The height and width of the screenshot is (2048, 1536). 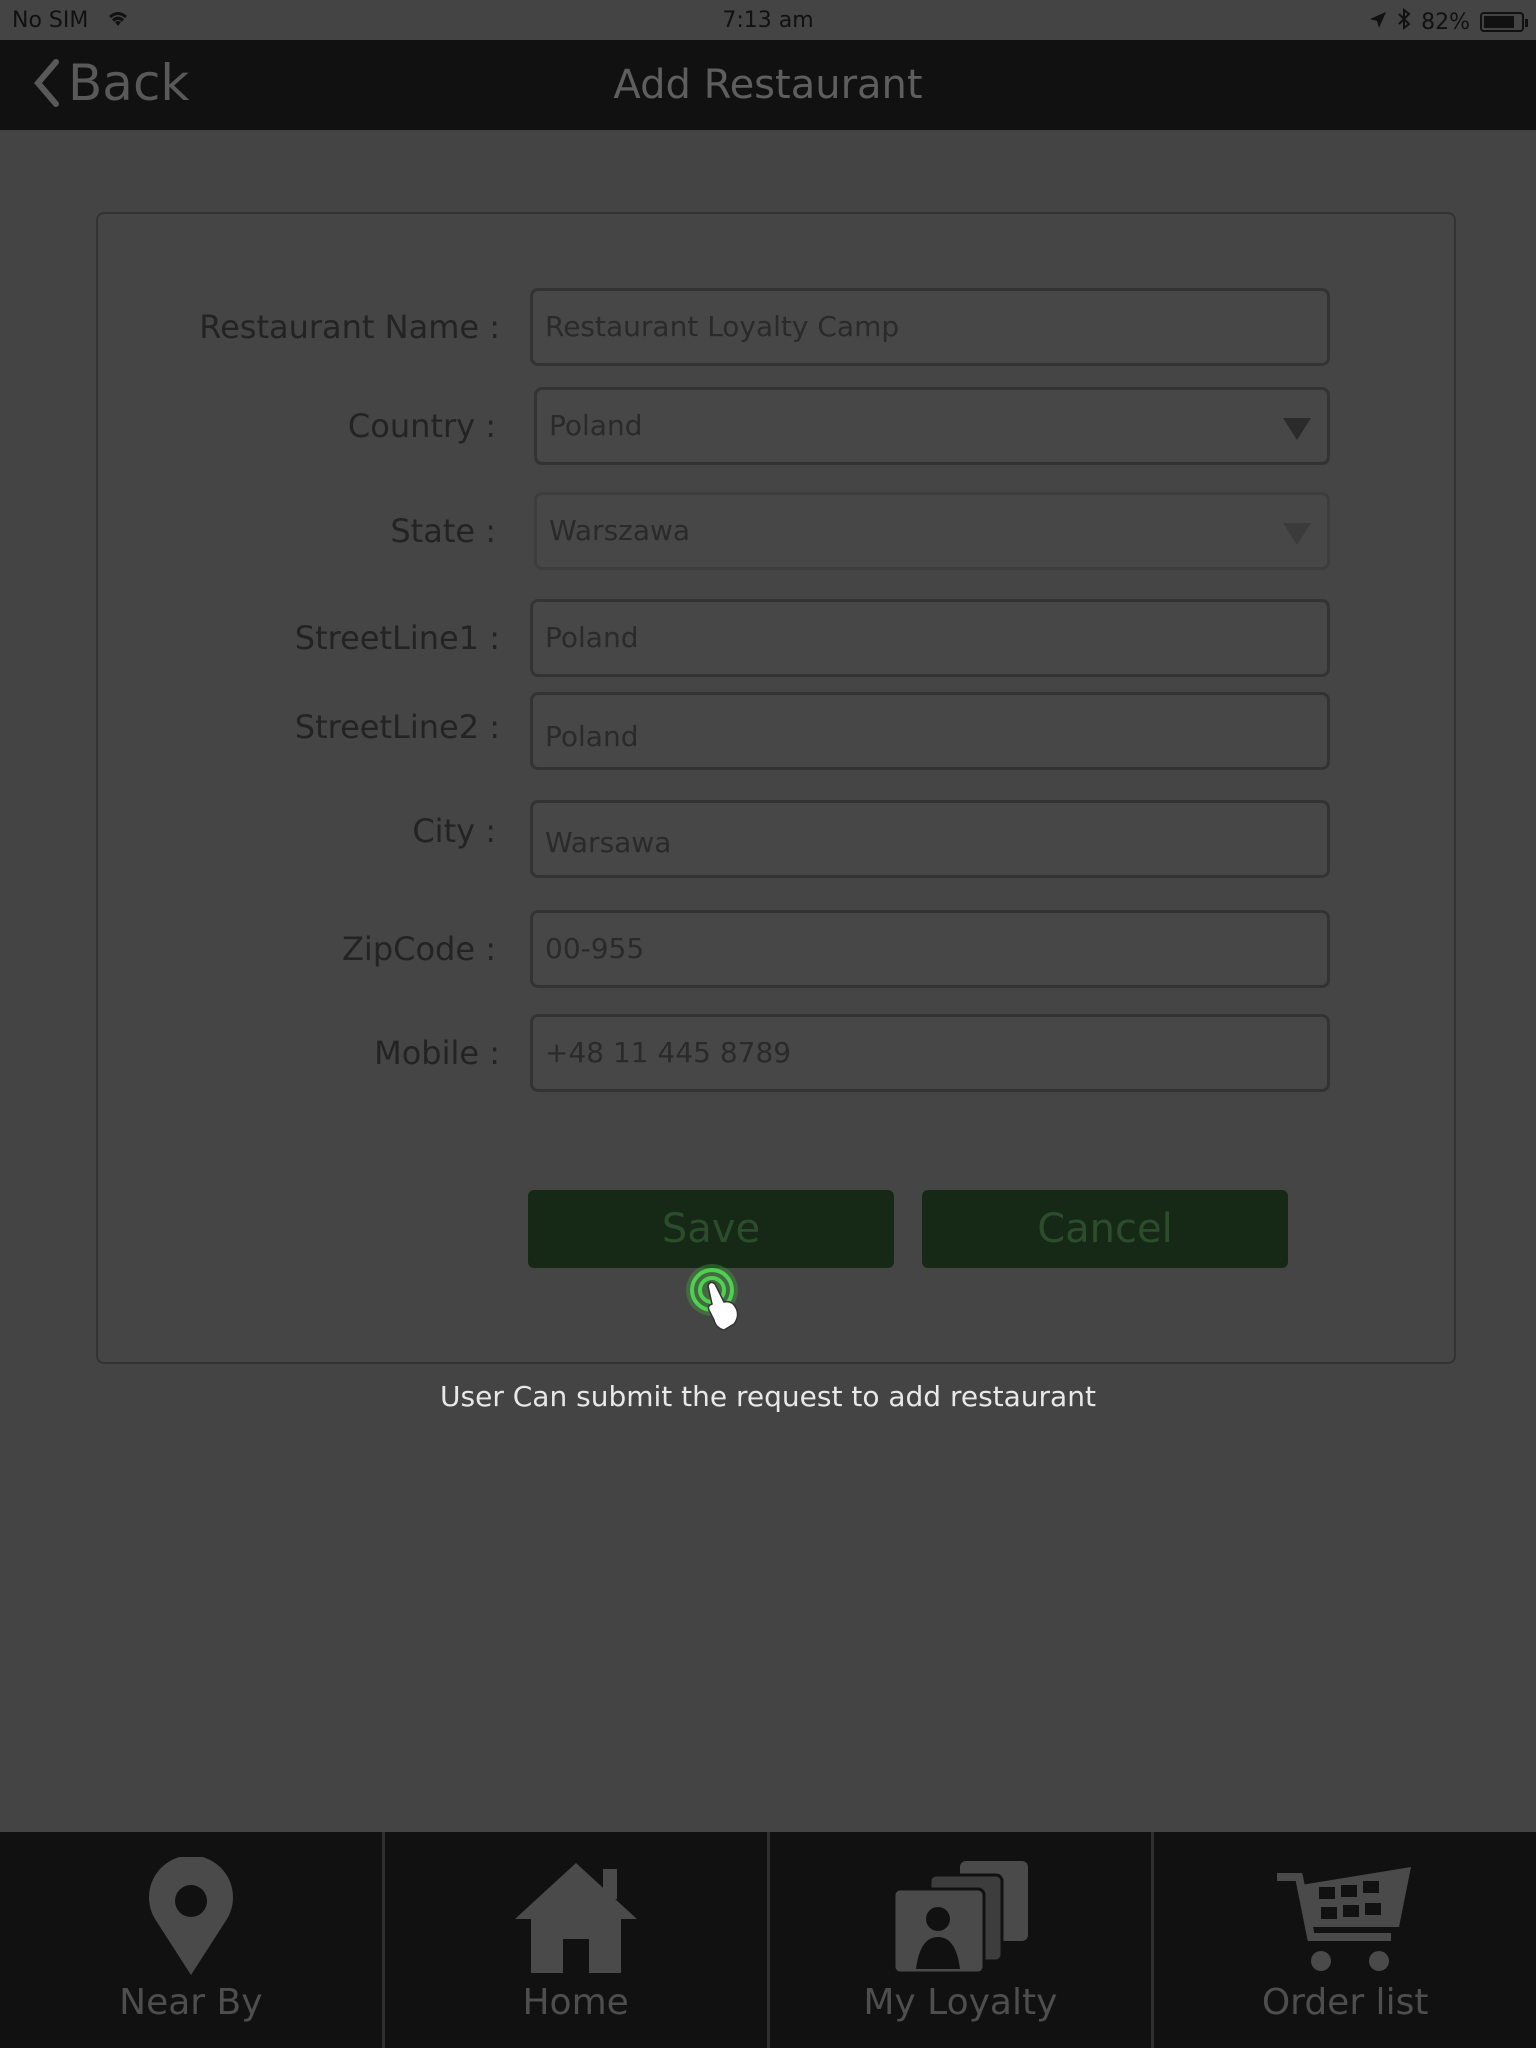 I want to click on mobile-label: Mobile :, so click(x=437, y=1053).